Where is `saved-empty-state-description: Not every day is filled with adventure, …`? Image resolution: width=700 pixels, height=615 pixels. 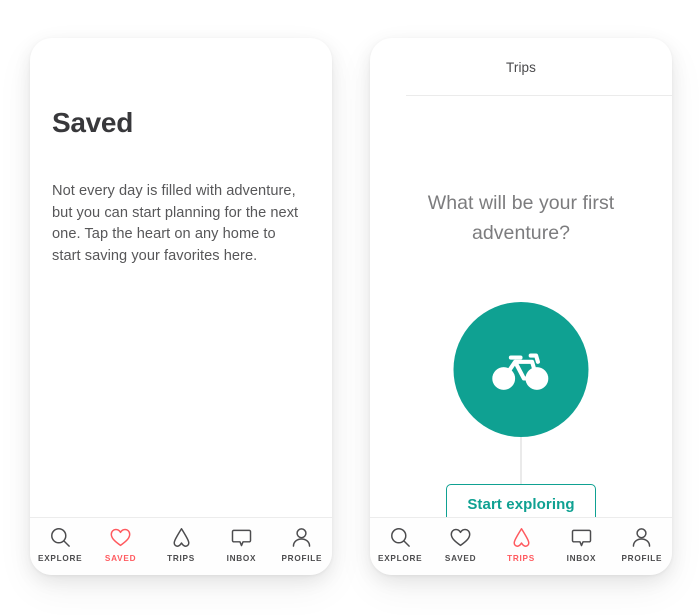 saved-empty-state-description: Not every day is filled with adventure, … is located at coordinates (175, 223).